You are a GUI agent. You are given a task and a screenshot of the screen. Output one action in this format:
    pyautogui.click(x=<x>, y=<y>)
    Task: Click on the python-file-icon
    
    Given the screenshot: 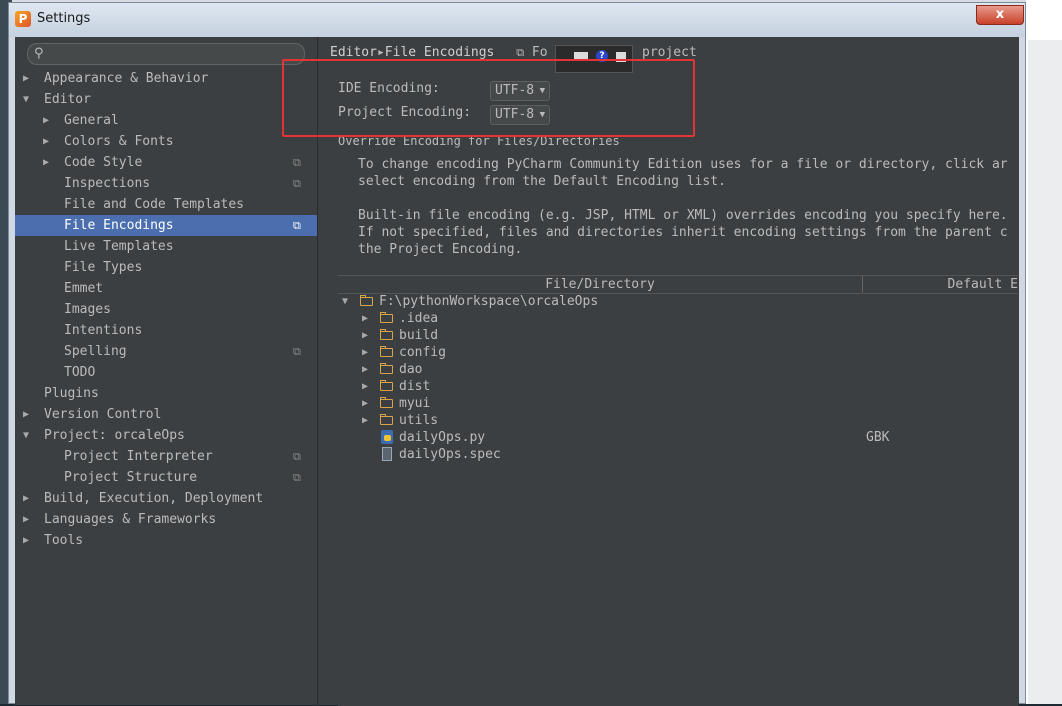 What is the action you would take?
    pyautogui.click(x=387, y=437)
    